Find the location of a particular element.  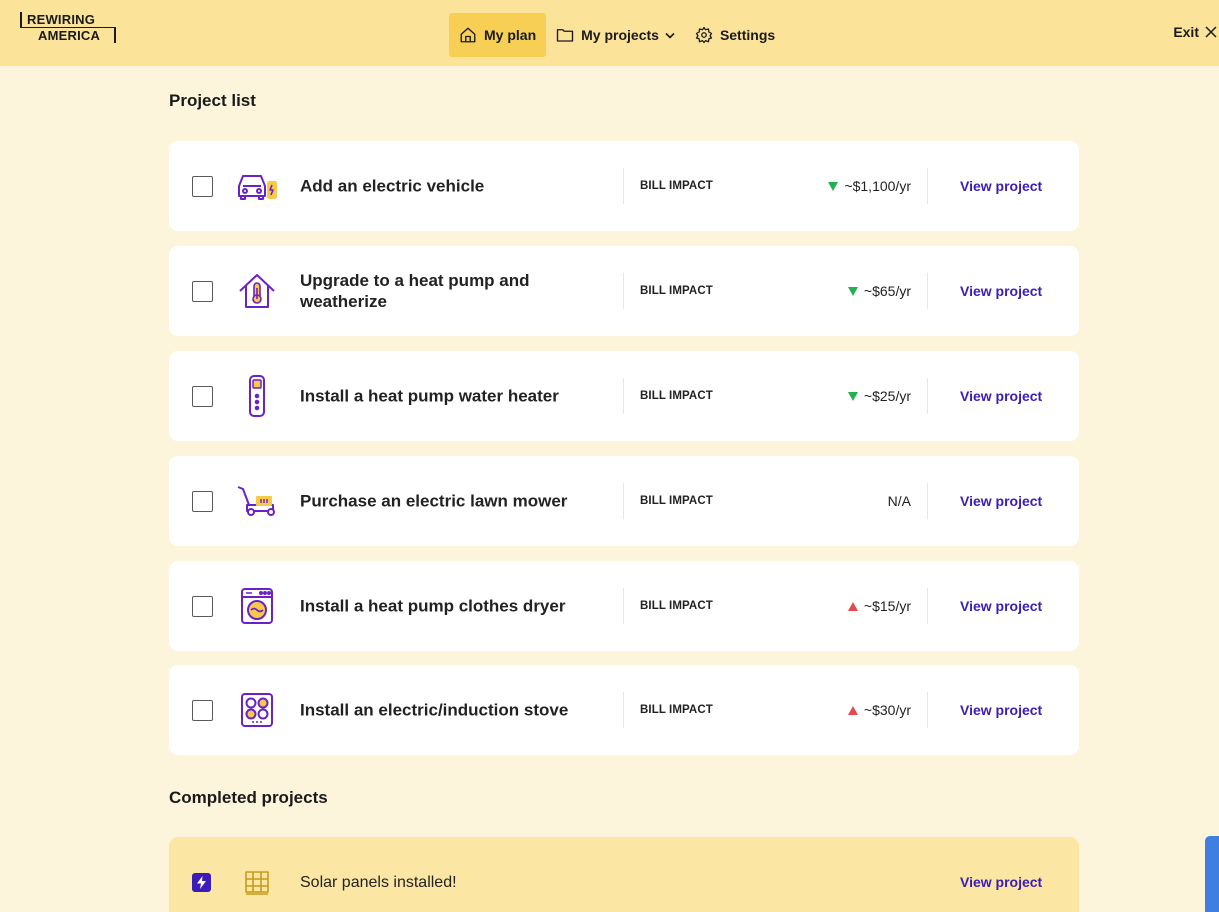

bill-impact-amount: ~$30/yr is located at coordinates (887, 710).